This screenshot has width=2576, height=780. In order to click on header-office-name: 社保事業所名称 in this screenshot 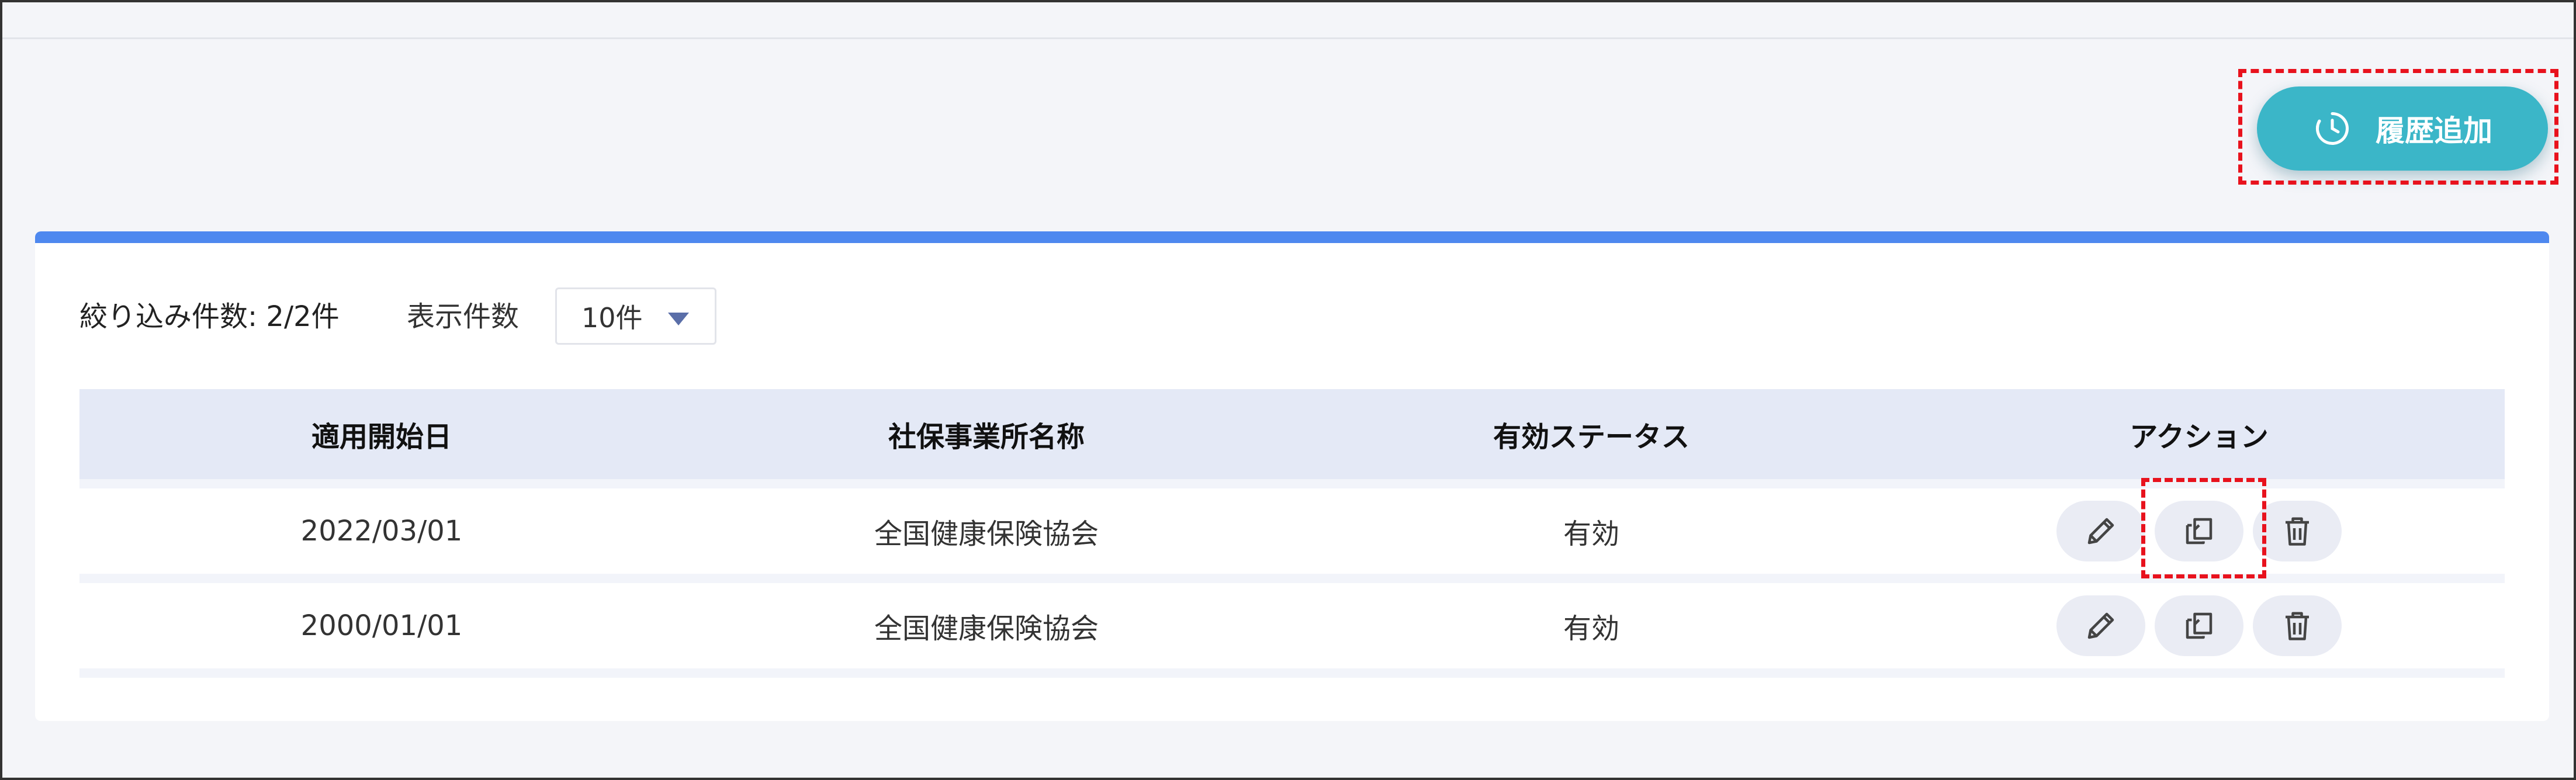, I will do `click(986, 437)`.